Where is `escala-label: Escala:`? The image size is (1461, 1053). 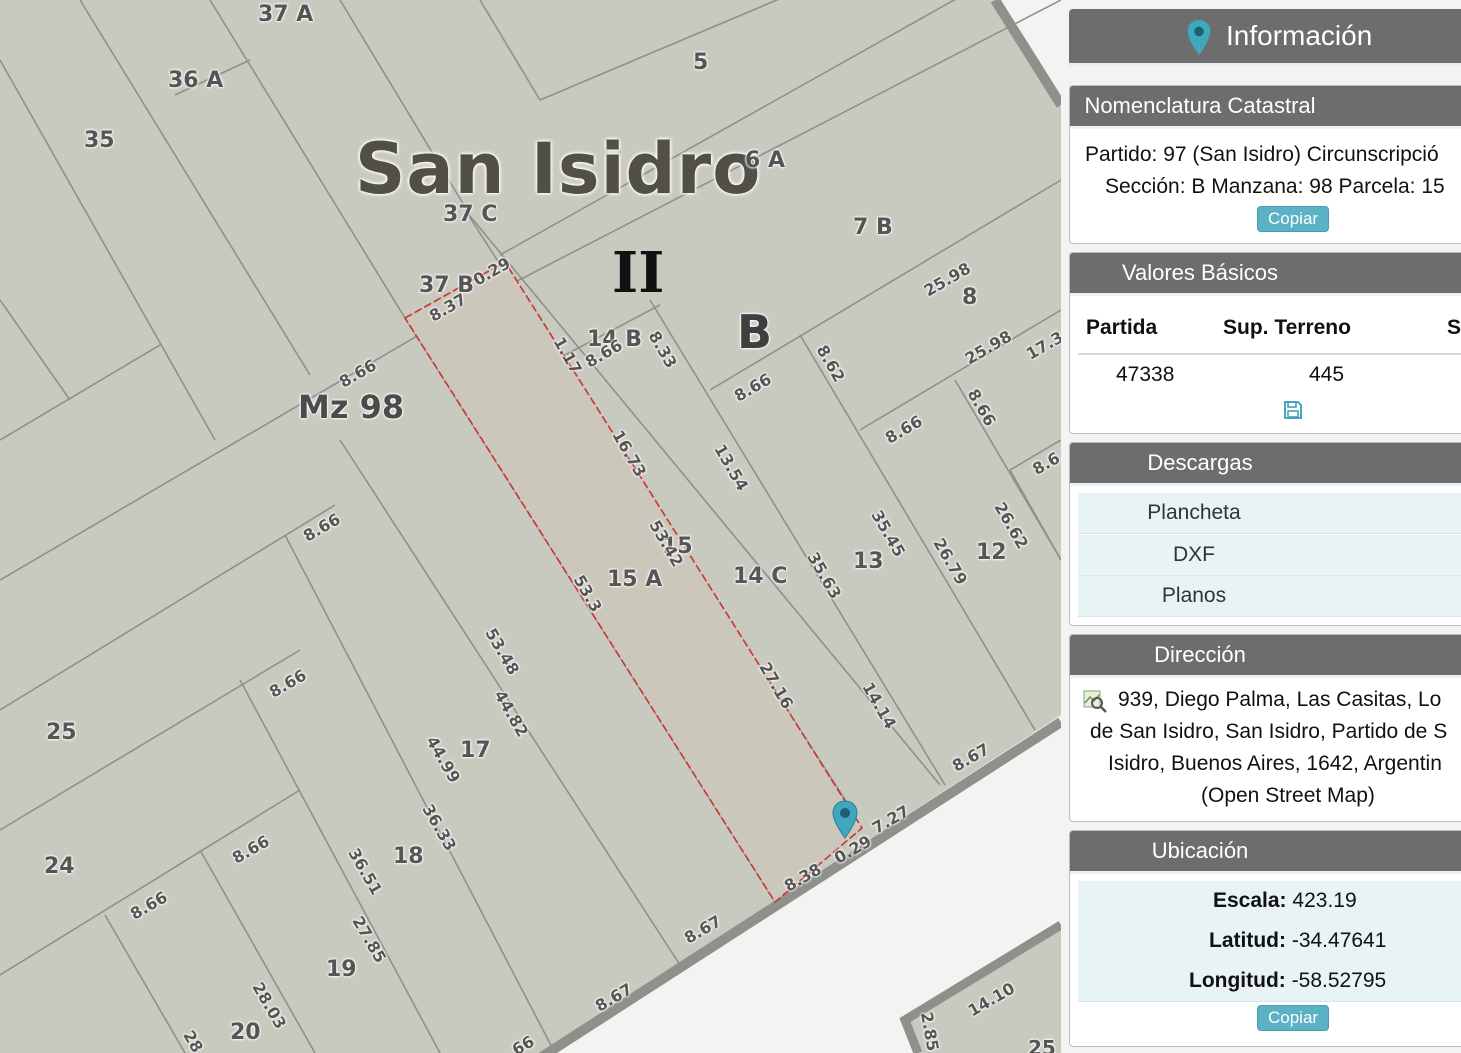
escala-label: Escala: is located at coordinates (1250, 900).